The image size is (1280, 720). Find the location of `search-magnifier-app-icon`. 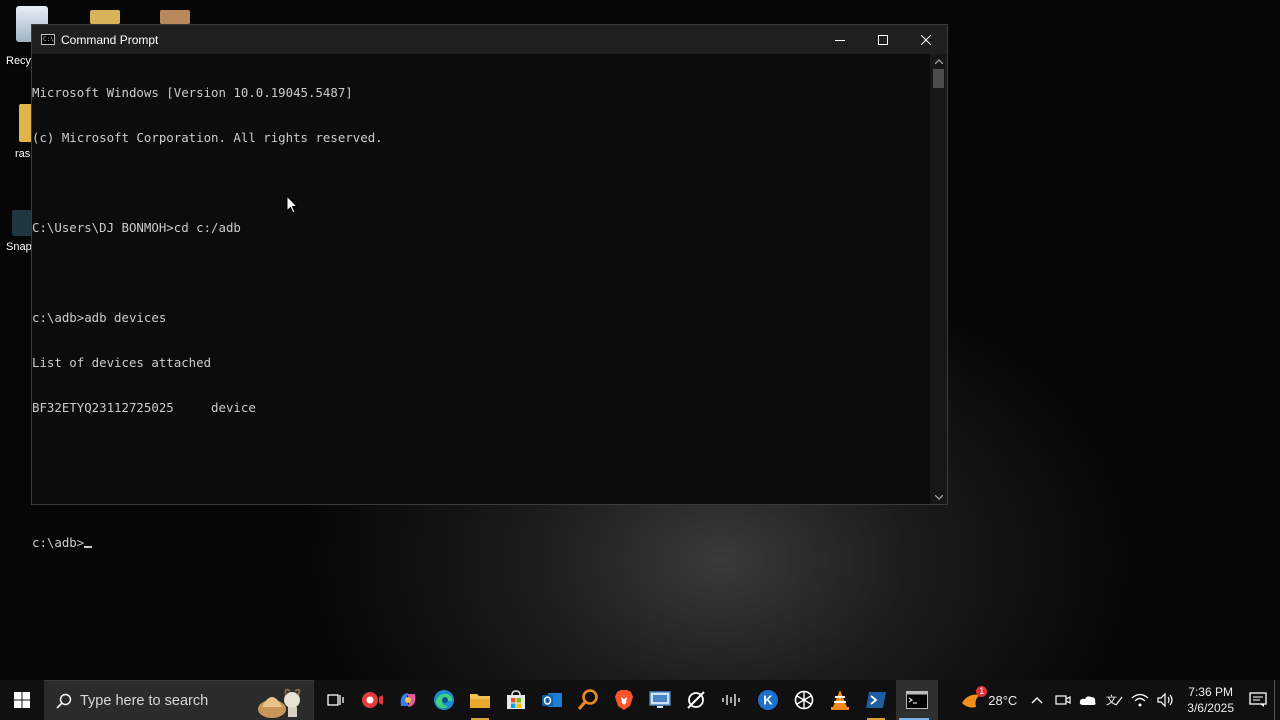

search-magnifier-app-icon is located at coordinates (587, 699).